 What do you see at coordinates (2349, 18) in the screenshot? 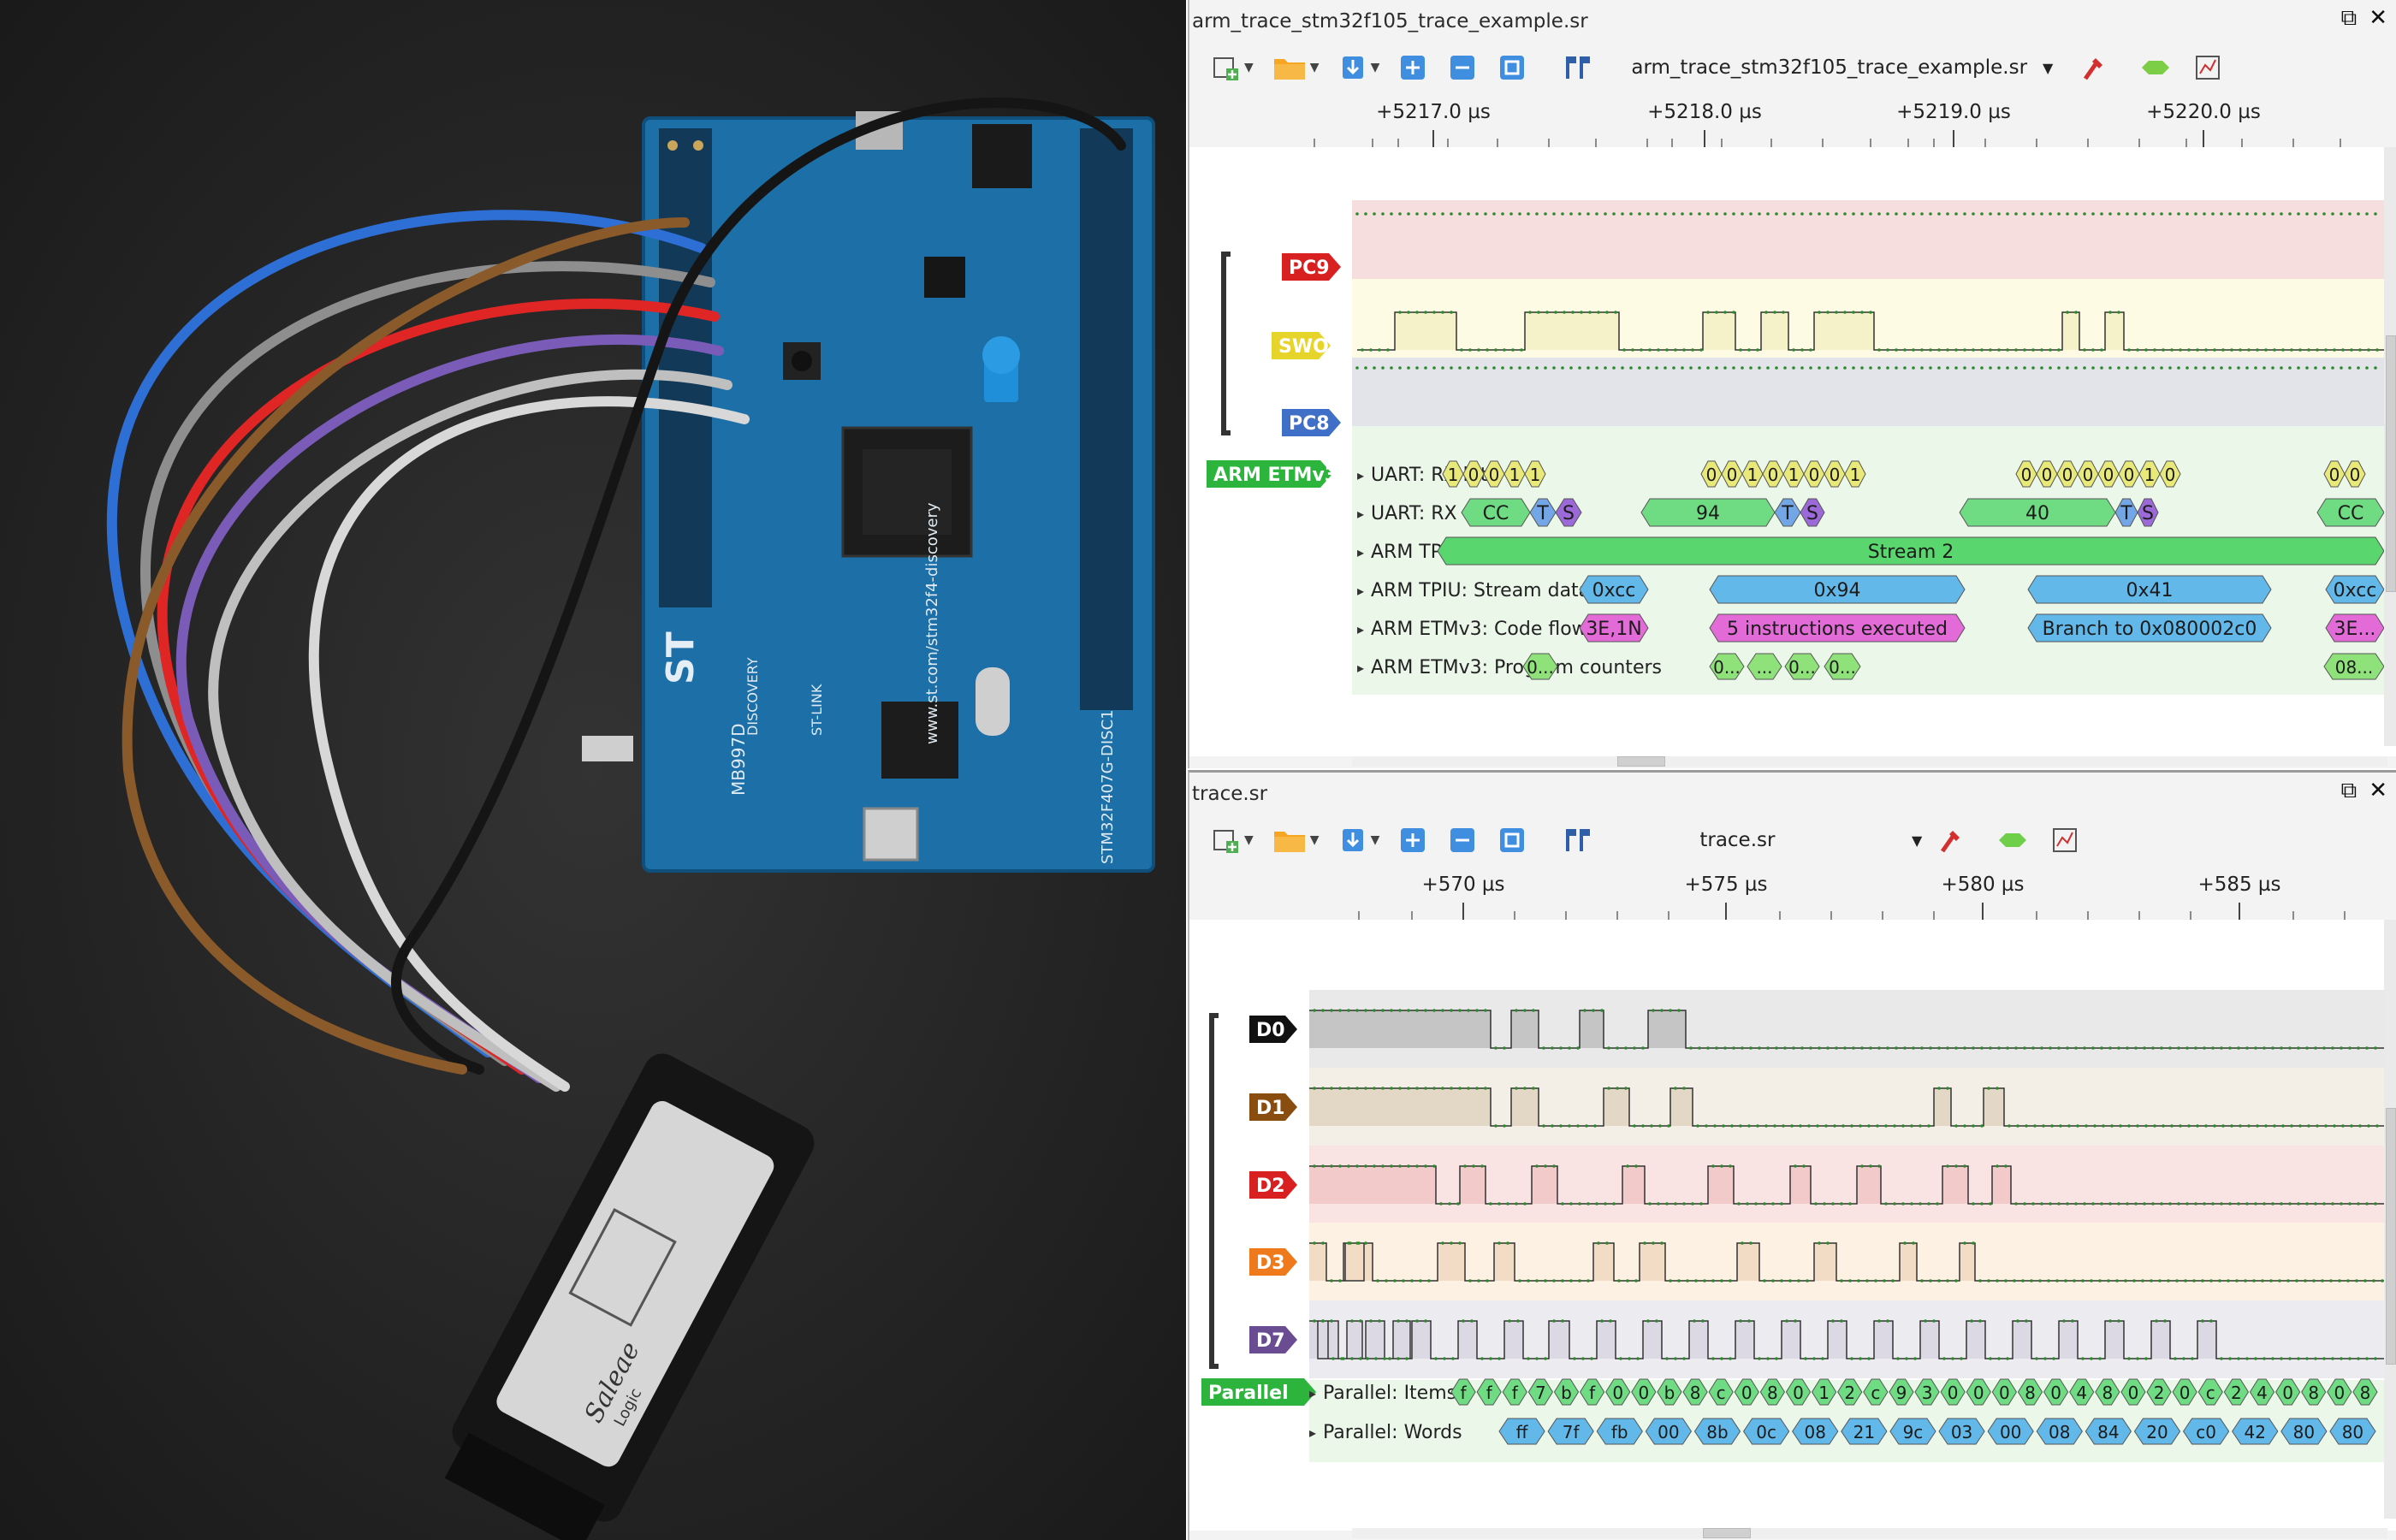
I see `window1-restore-icon: ⧉` at bounding box center [2349, 18].